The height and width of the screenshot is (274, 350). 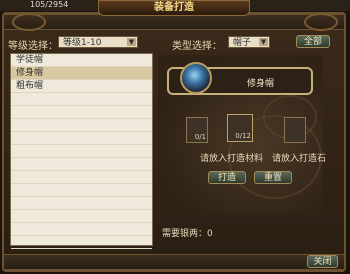 What do you see at coordinates (174, 22) in the screenshot?
I see `window-header-bar` at bounding box center [174, 22].